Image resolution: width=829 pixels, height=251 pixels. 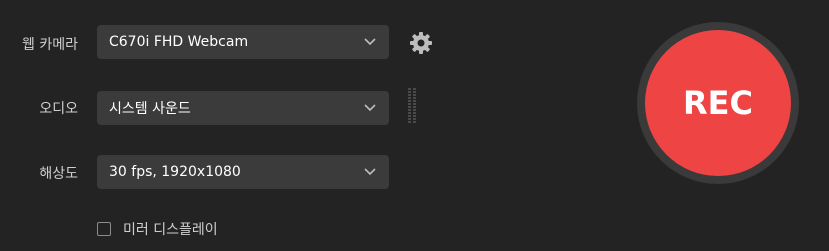 I want to click on webcam-label: 웹 카메라, so click(x=50, y=45).